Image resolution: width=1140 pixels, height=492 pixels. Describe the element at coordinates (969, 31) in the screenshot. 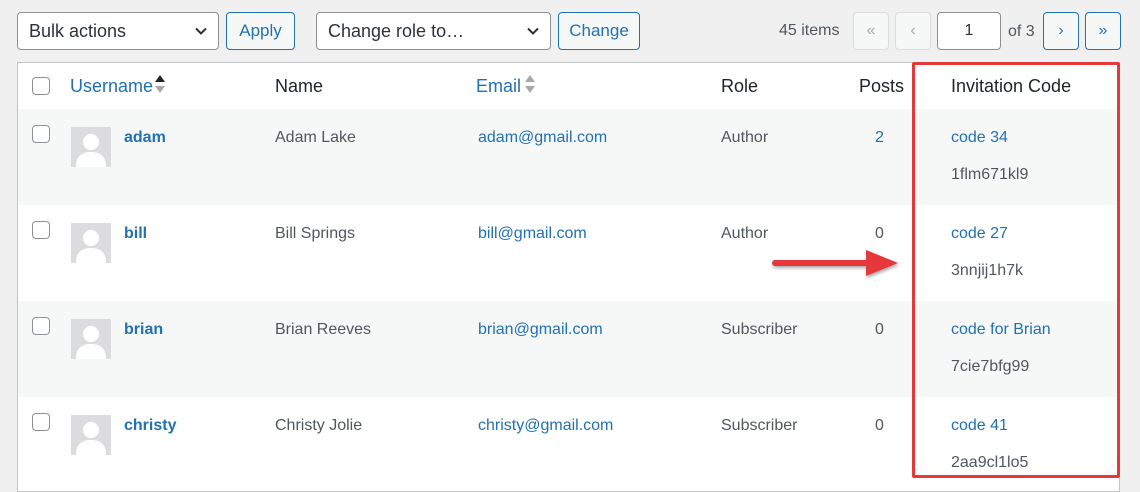

I see `current-page-input: 1` at that location.